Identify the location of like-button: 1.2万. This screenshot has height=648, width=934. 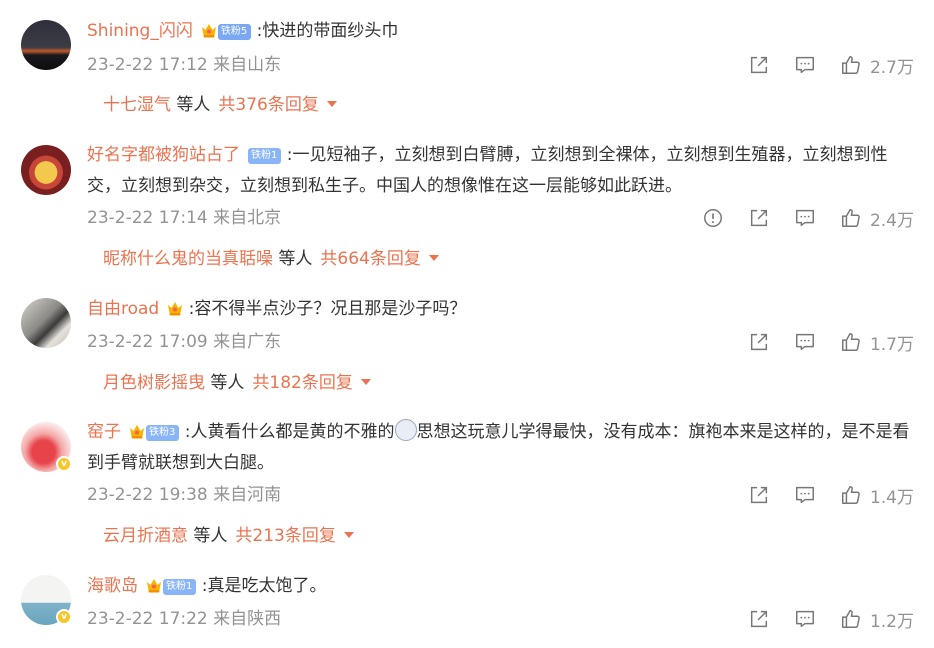
(877, 619).